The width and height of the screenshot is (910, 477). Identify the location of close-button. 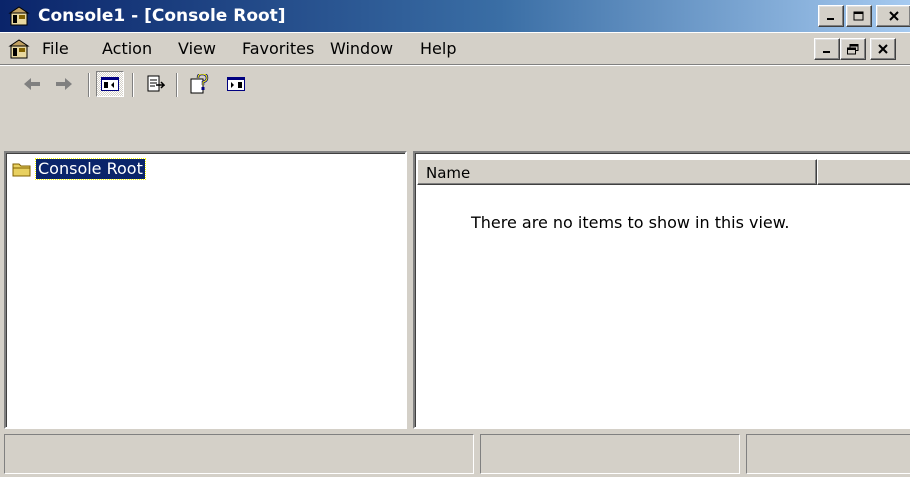
(893, 16).